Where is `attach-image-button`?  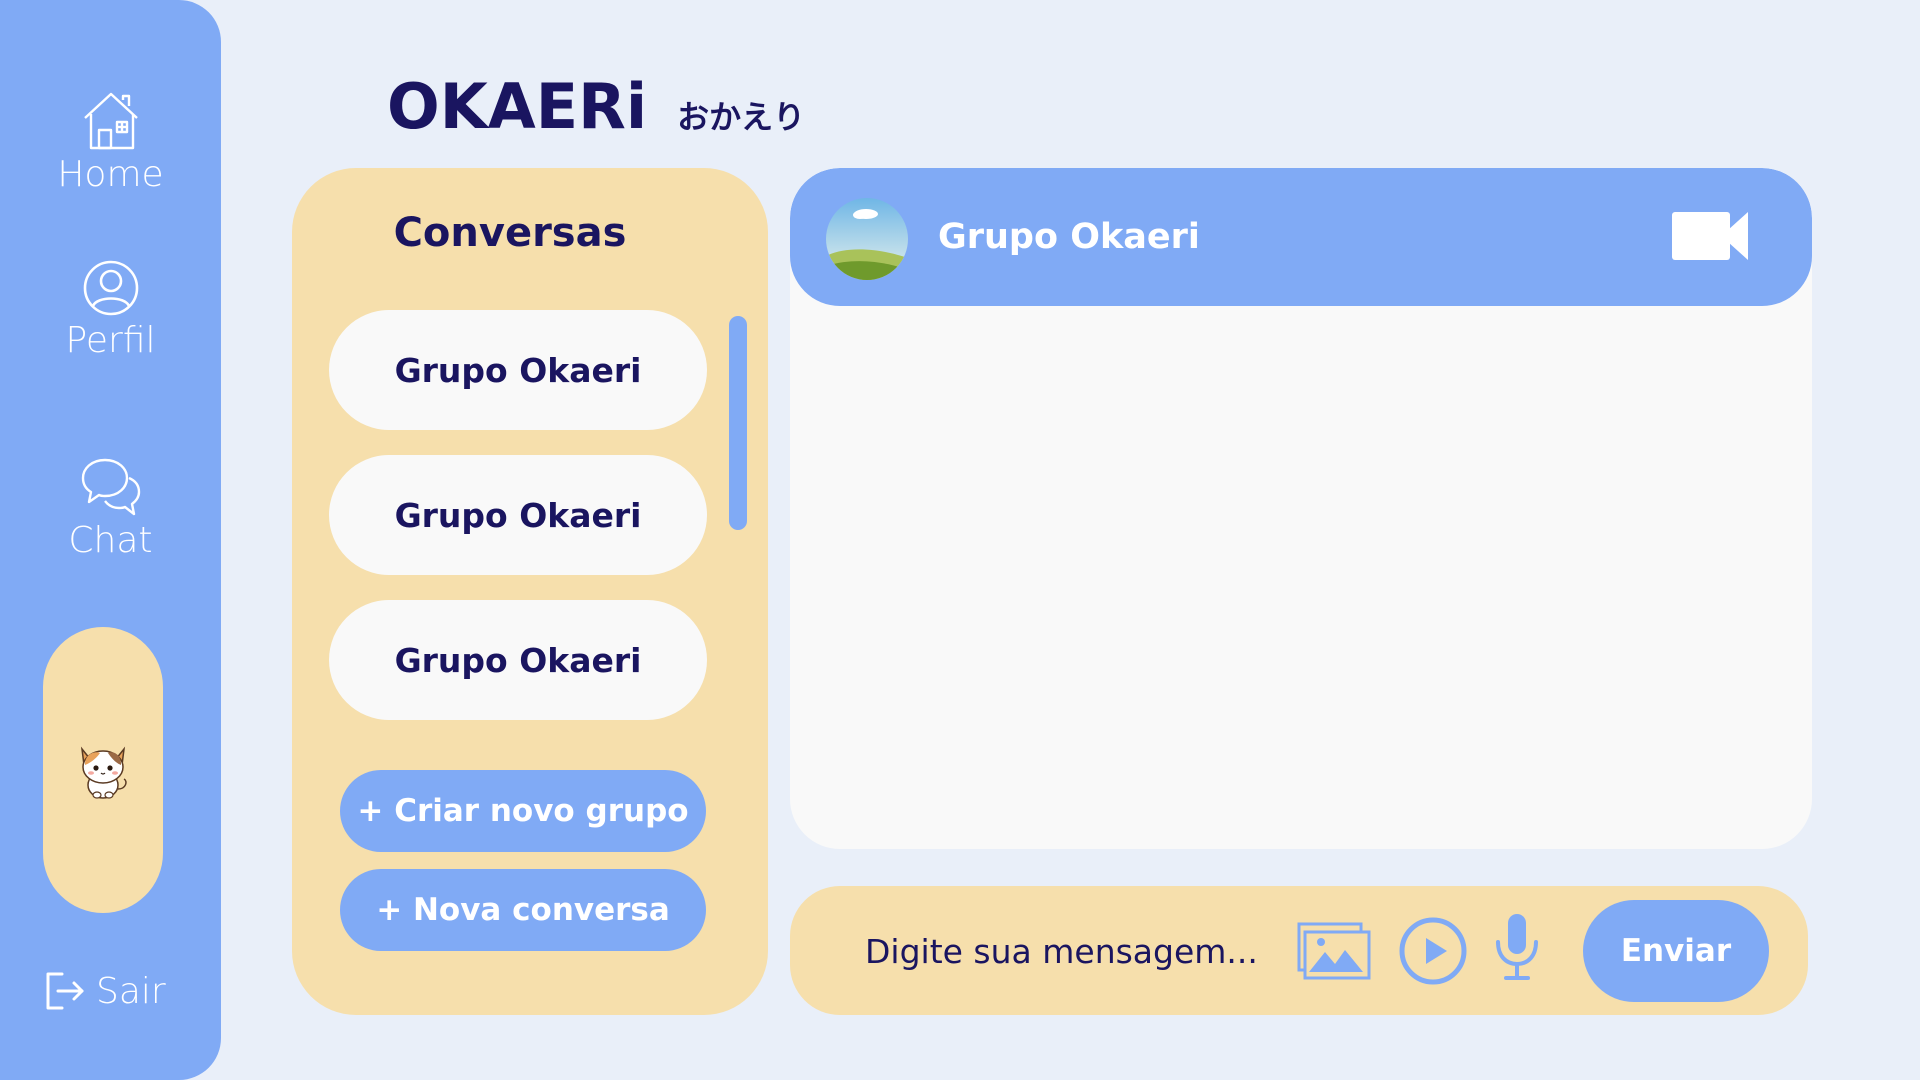
attach-image-button is located at coordinates (1334, 953).